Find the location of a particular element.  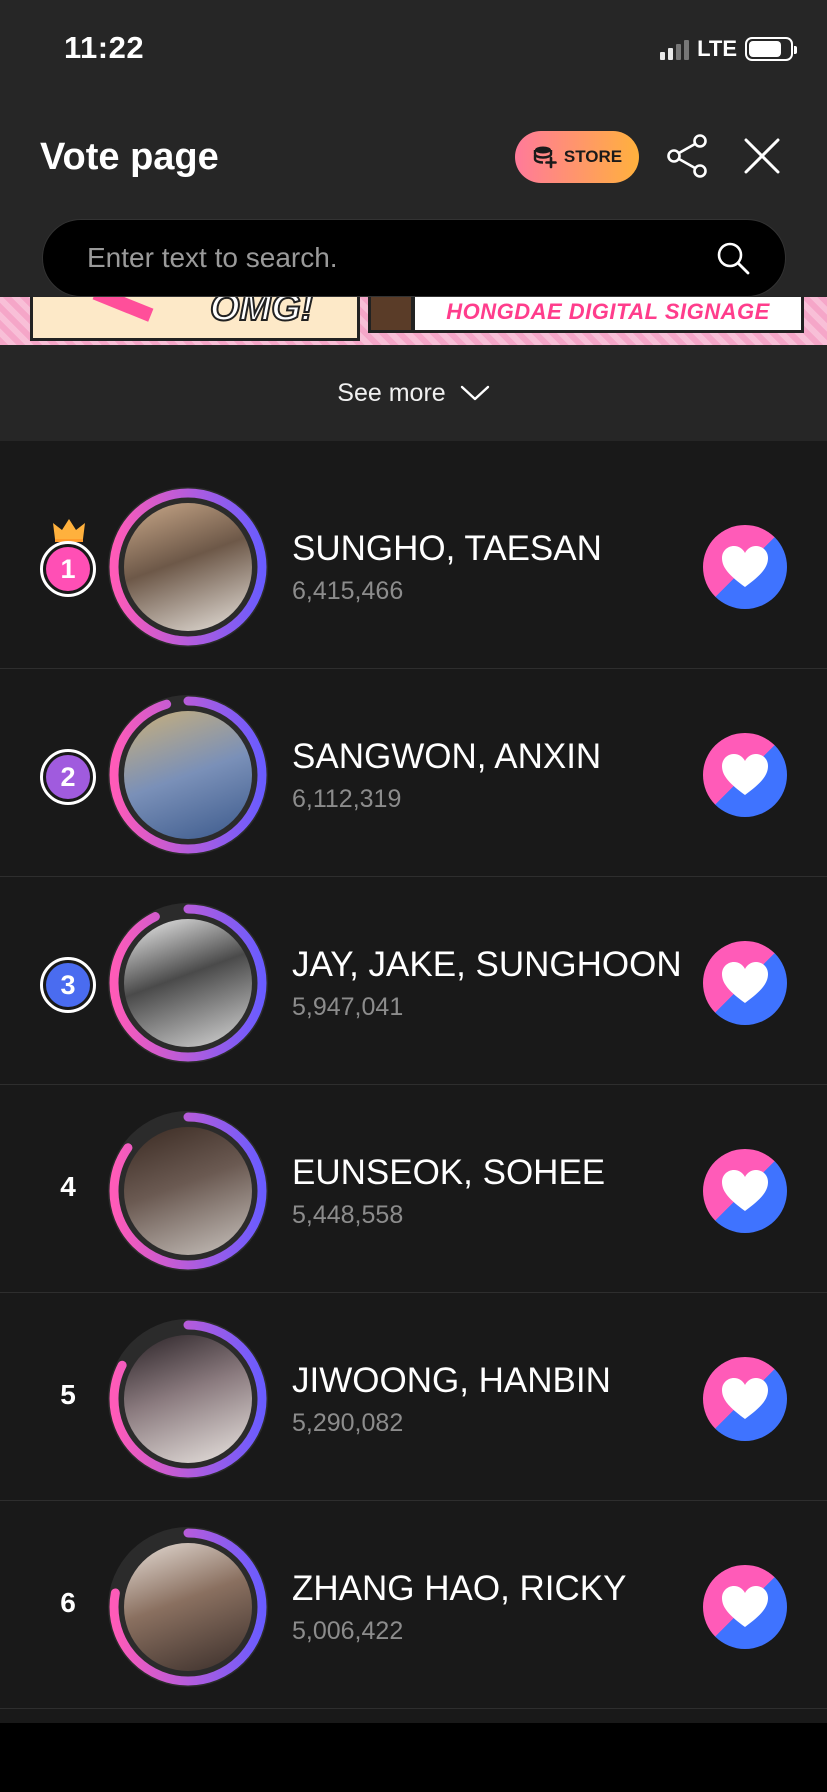

vote-count: 5,448,558 is located at coordinates (348, 1215).